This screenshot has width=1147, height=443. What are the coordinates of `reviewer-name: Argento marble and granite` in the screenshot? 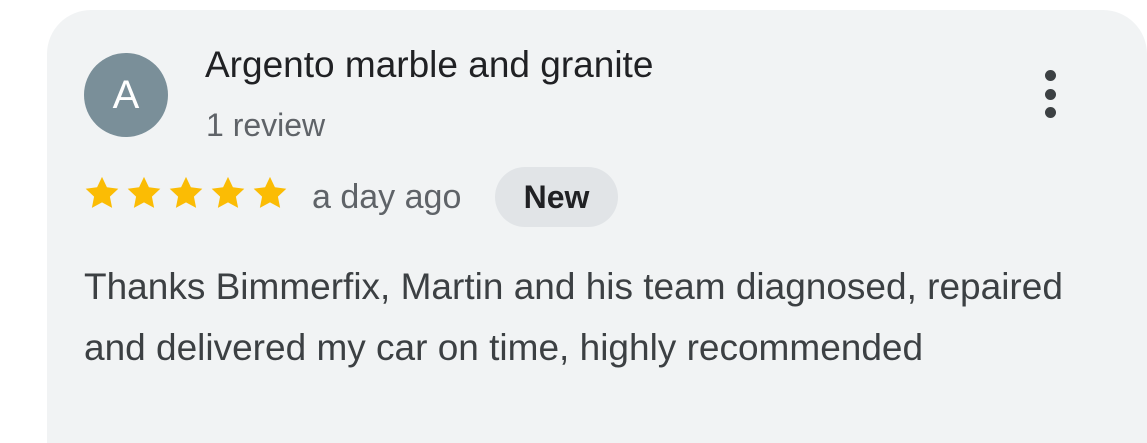 It's located at (429, 65).